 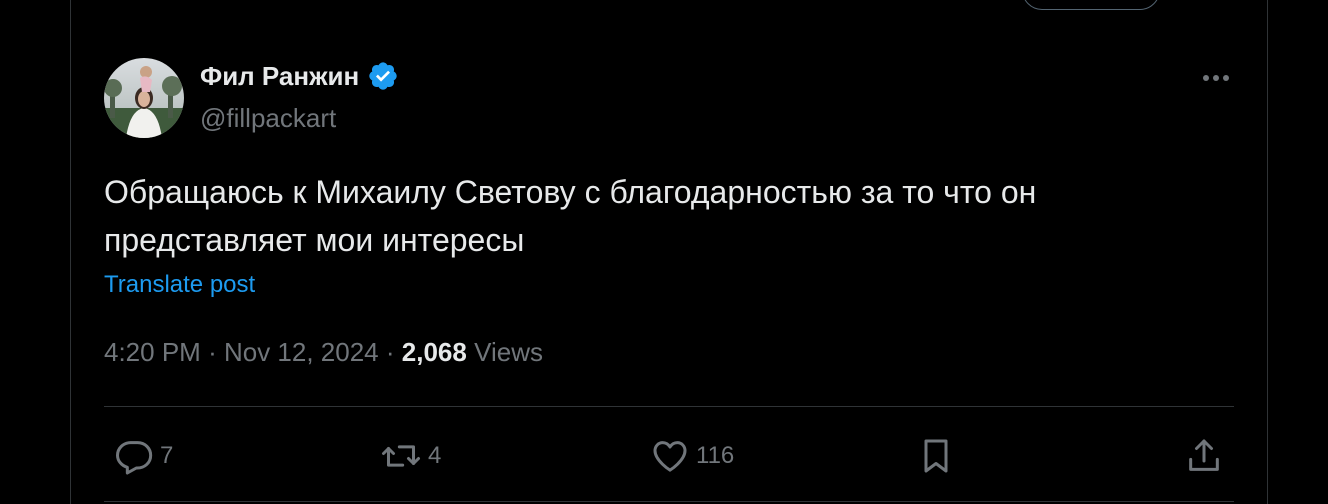 What do you see at coordinates (715, 455) in the screenshot?
I see `like-count: 116` at bounding box center [715, 455].